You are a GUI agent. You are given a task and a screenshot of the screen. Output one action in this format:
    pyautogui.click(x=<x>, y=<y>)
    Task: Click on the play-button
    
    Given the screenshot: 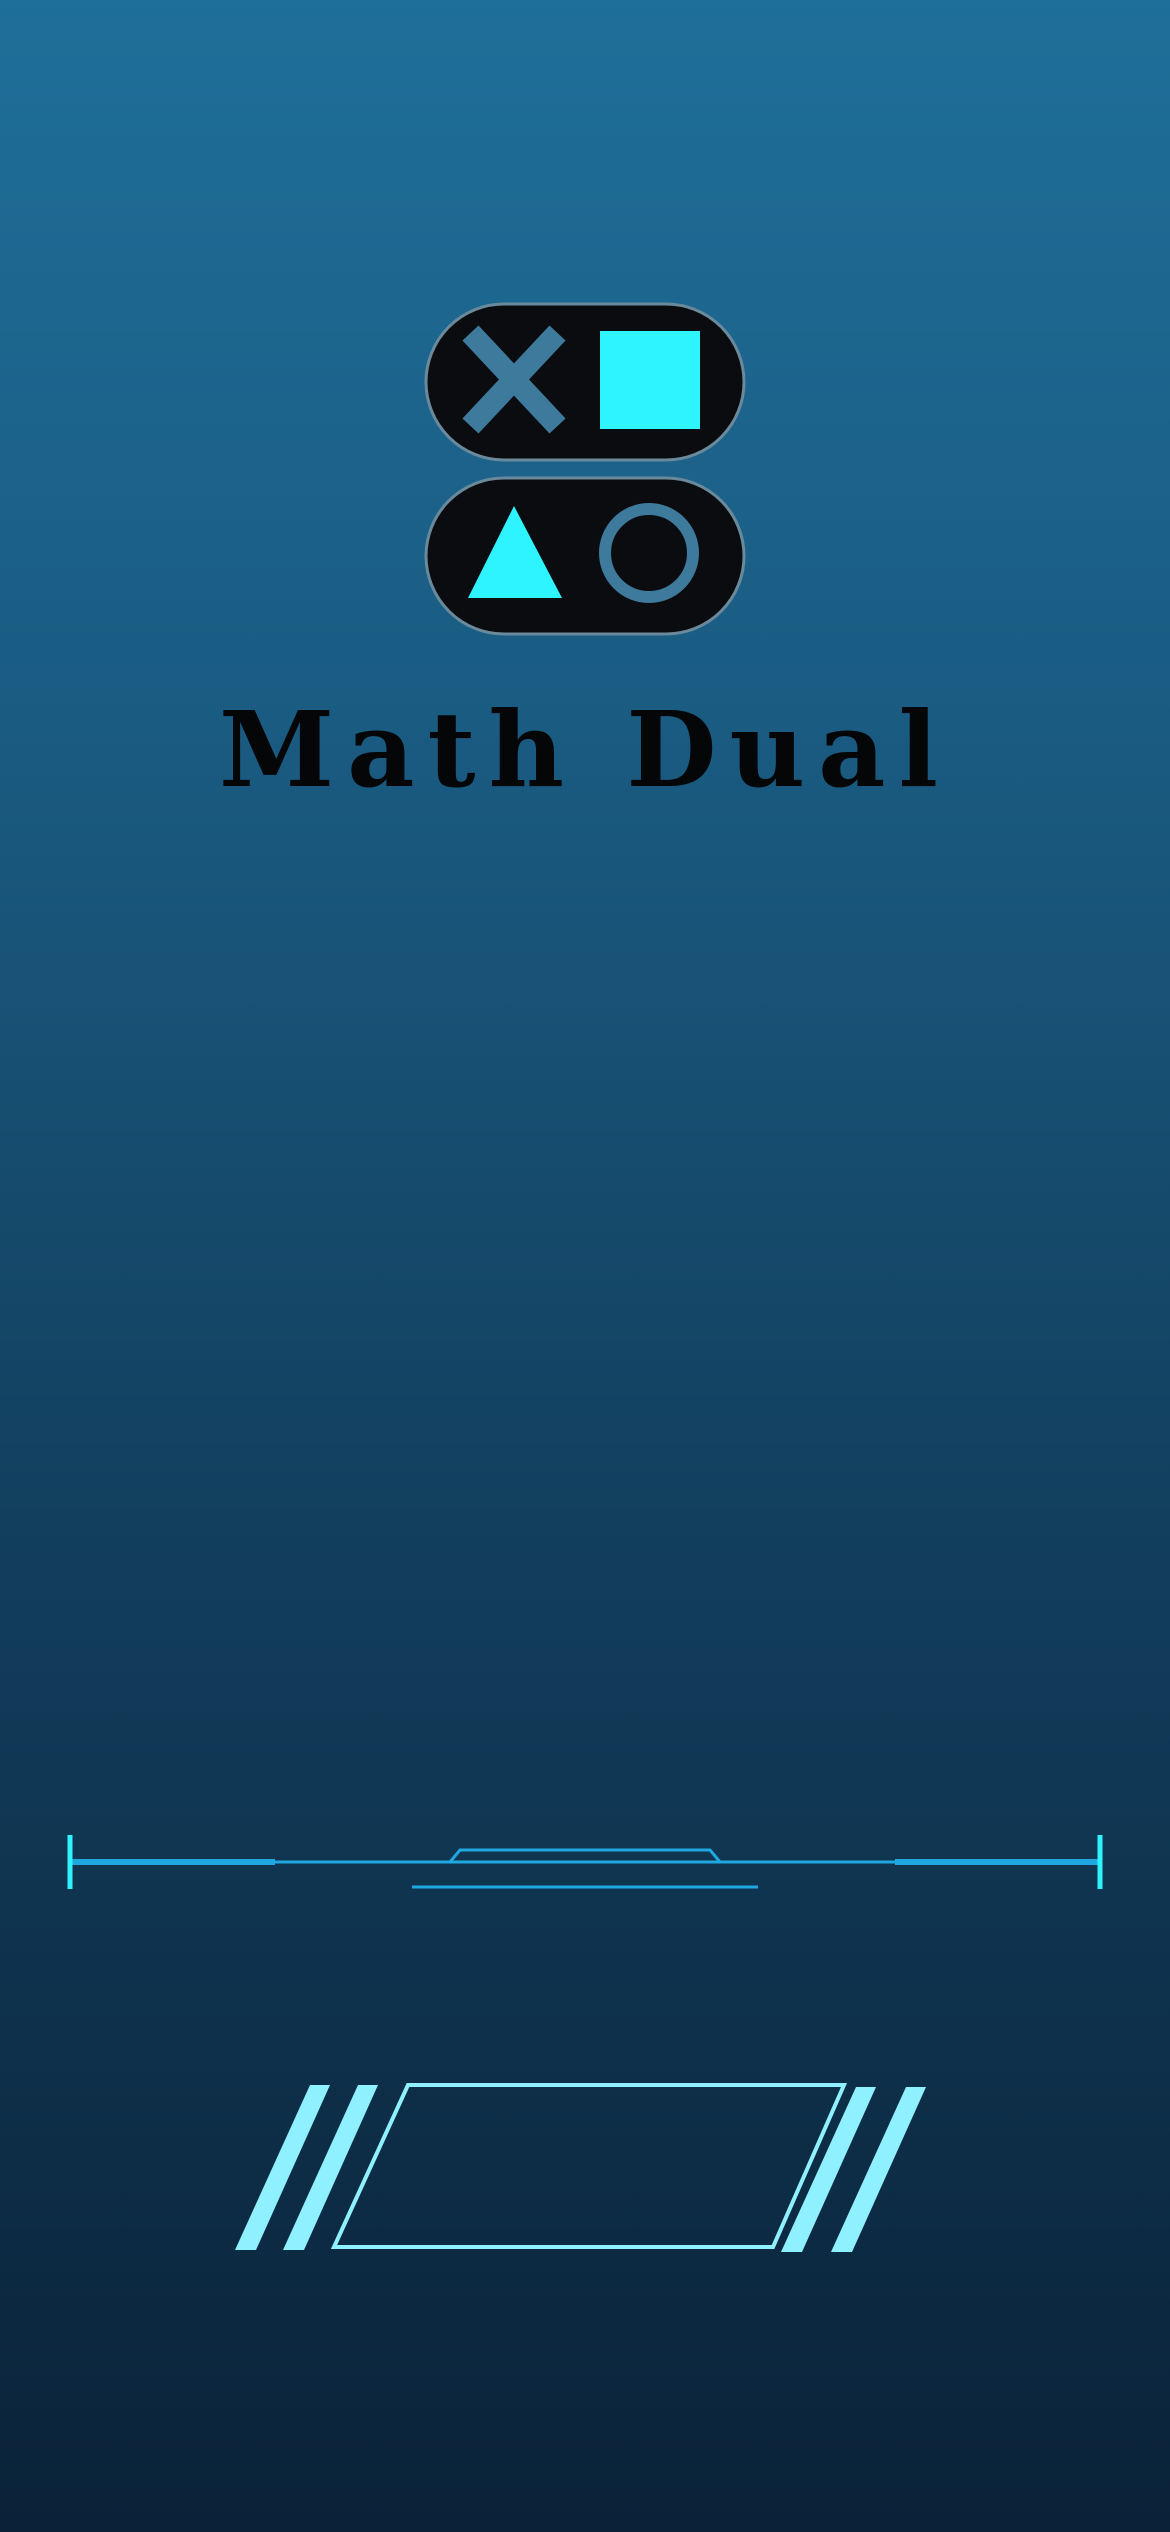 What is the action you would take?
    pyautogui.click(x=588, y=2165)
    